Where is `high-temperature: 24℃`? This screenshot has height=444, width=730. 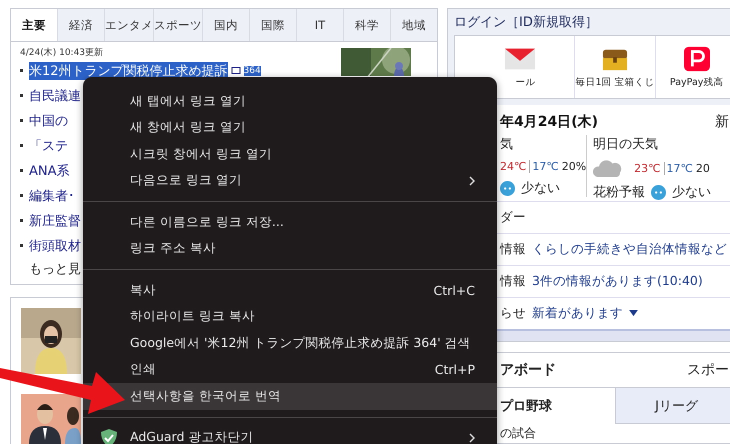 high-temperature: 24℃ is located at coordinates (513, 166).